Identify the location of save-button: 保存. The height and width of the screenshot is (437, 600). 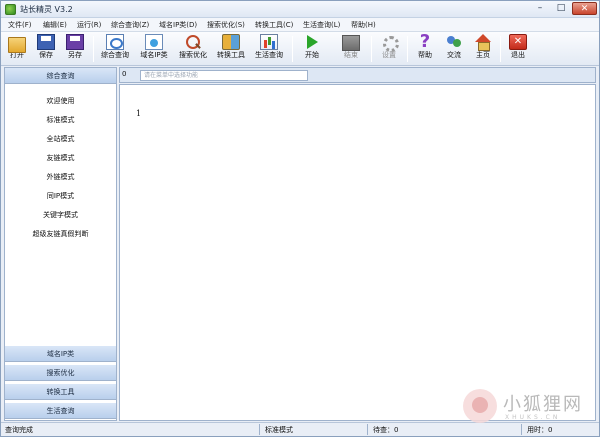
(46, 49).